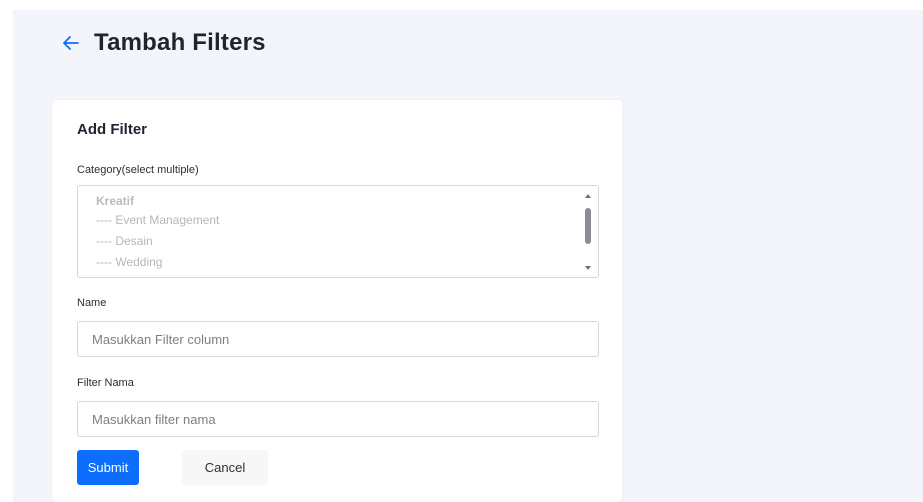 Image resolution: width=923 pixels, height=502 pixels. I want to click on scroll-down-arrow-icon, so click(588, 268).